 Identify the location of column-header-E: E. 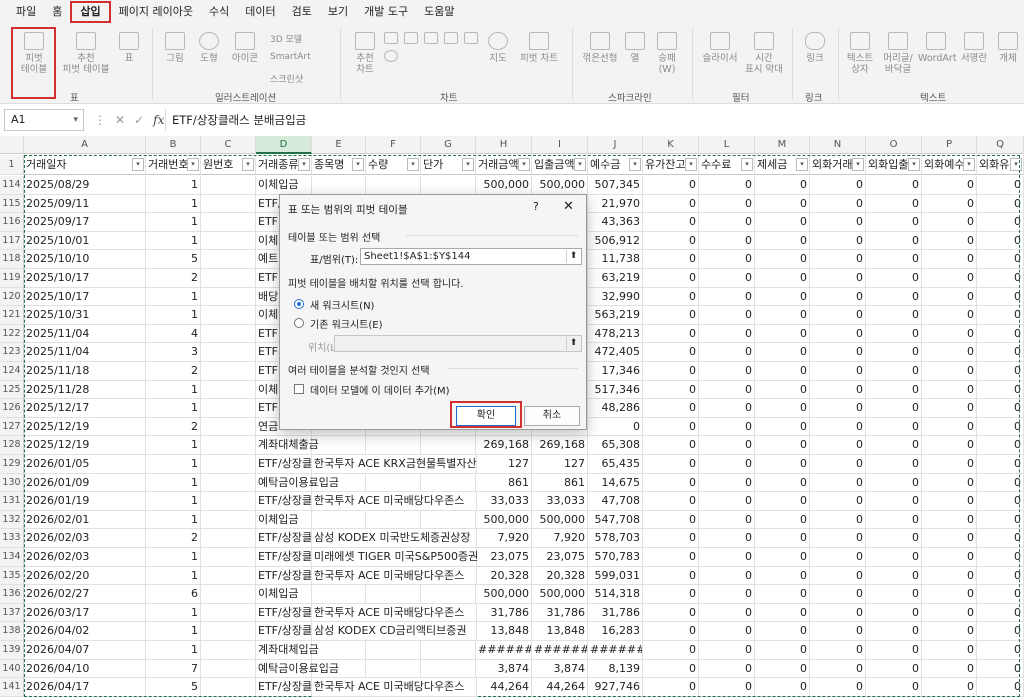
(339, 145).